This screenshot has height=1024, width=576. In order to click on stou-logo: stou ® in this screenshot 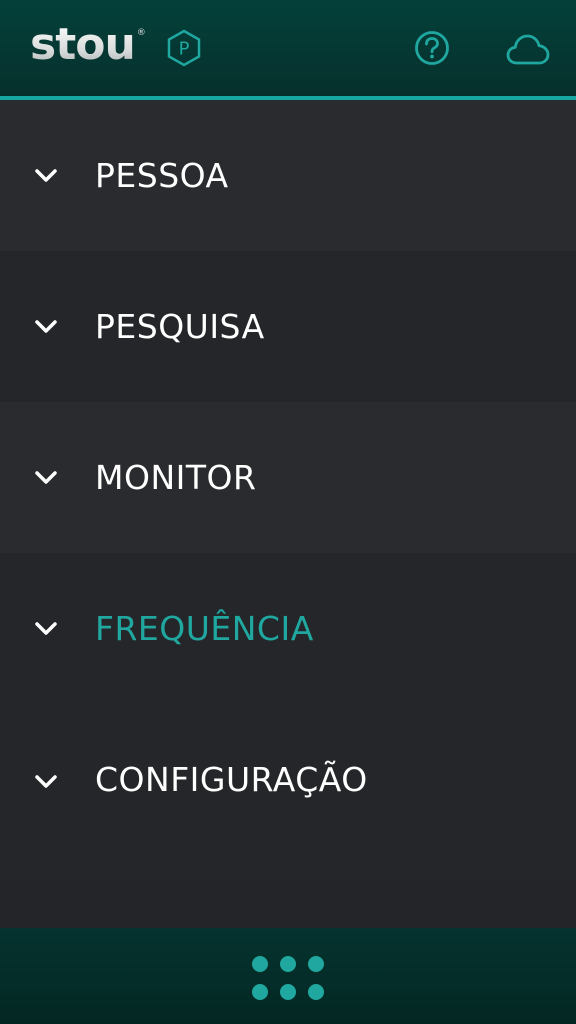, I will do `click(88, 45)`.